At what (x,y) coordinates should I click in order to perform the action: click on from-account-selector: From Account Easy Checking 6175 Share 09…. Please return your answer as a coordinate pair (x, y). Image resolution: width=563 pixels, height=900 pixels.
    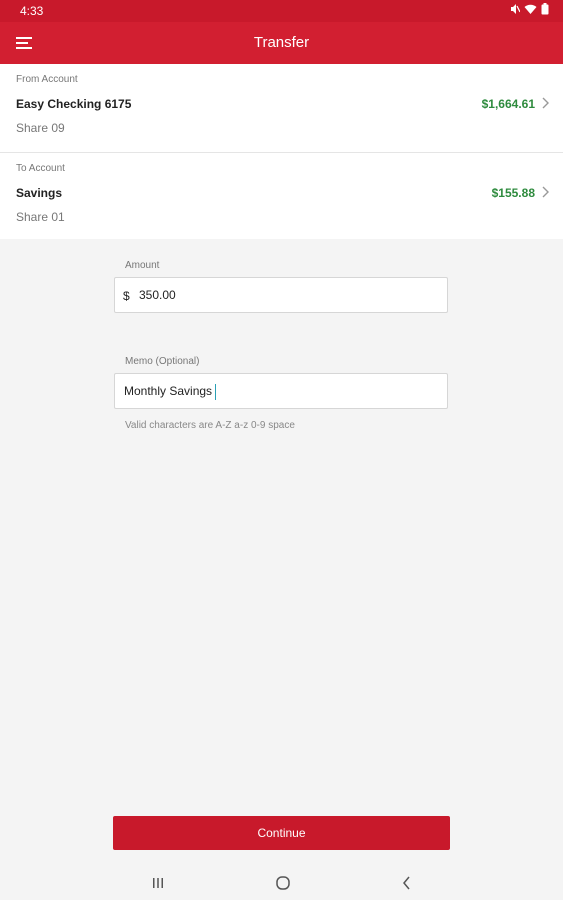
    Looking at the image, I should click on (281, 108).